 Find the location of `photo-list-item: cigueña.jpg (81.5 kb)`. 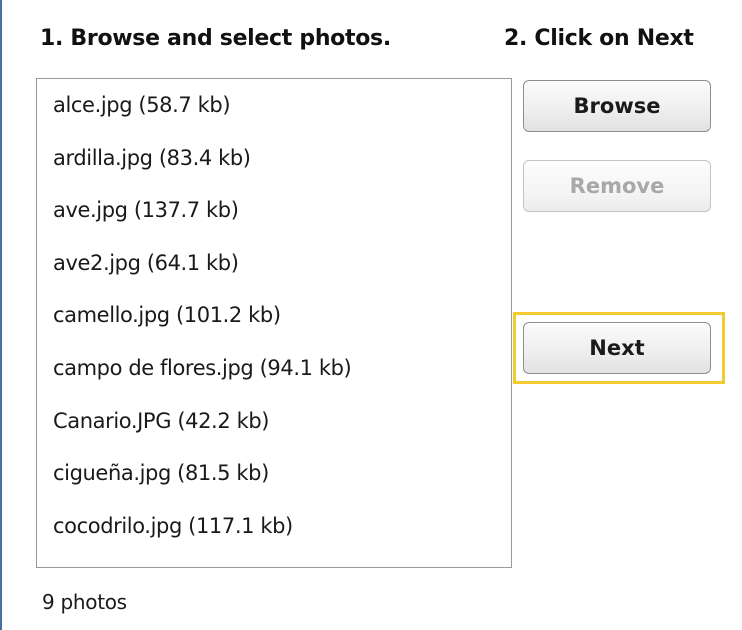

photo-list-item: cigueña.jpg (81.5 kb) is located at coordinates (274, 473).